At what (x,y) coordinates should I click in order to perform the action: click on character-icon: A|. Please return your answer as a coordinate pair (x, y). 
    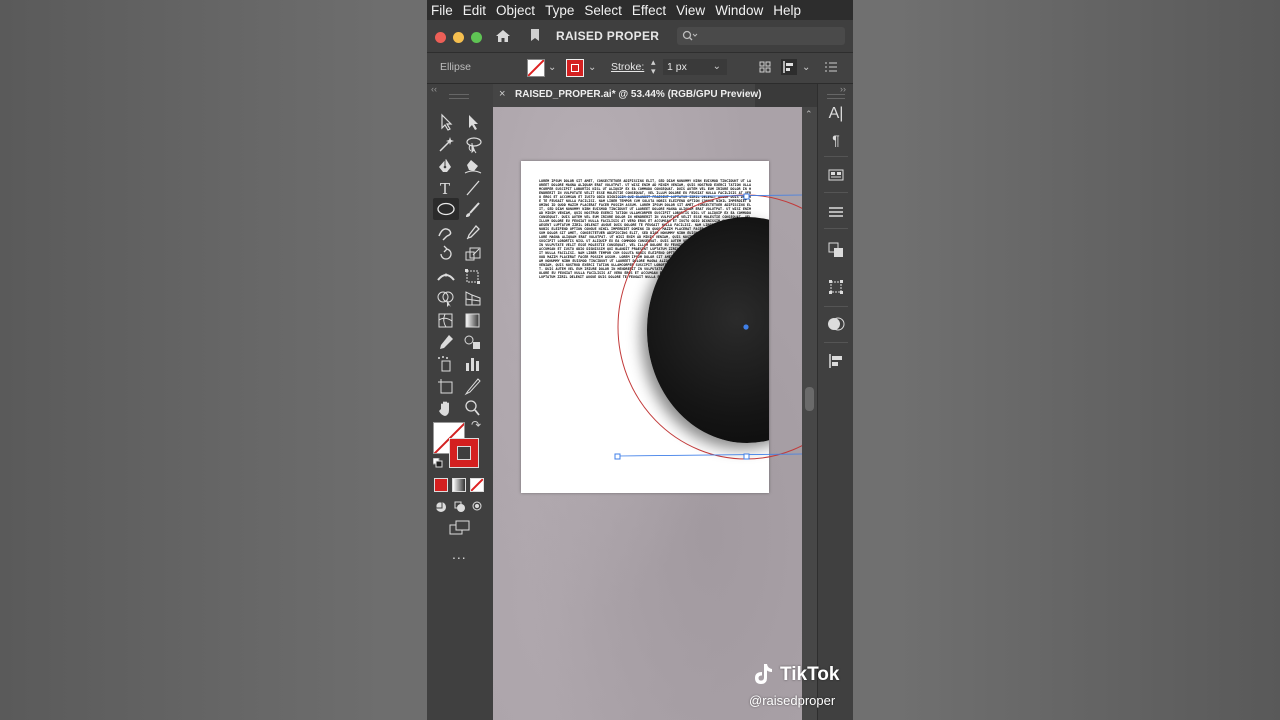
    Looking at the image, I should click on (835, 114).